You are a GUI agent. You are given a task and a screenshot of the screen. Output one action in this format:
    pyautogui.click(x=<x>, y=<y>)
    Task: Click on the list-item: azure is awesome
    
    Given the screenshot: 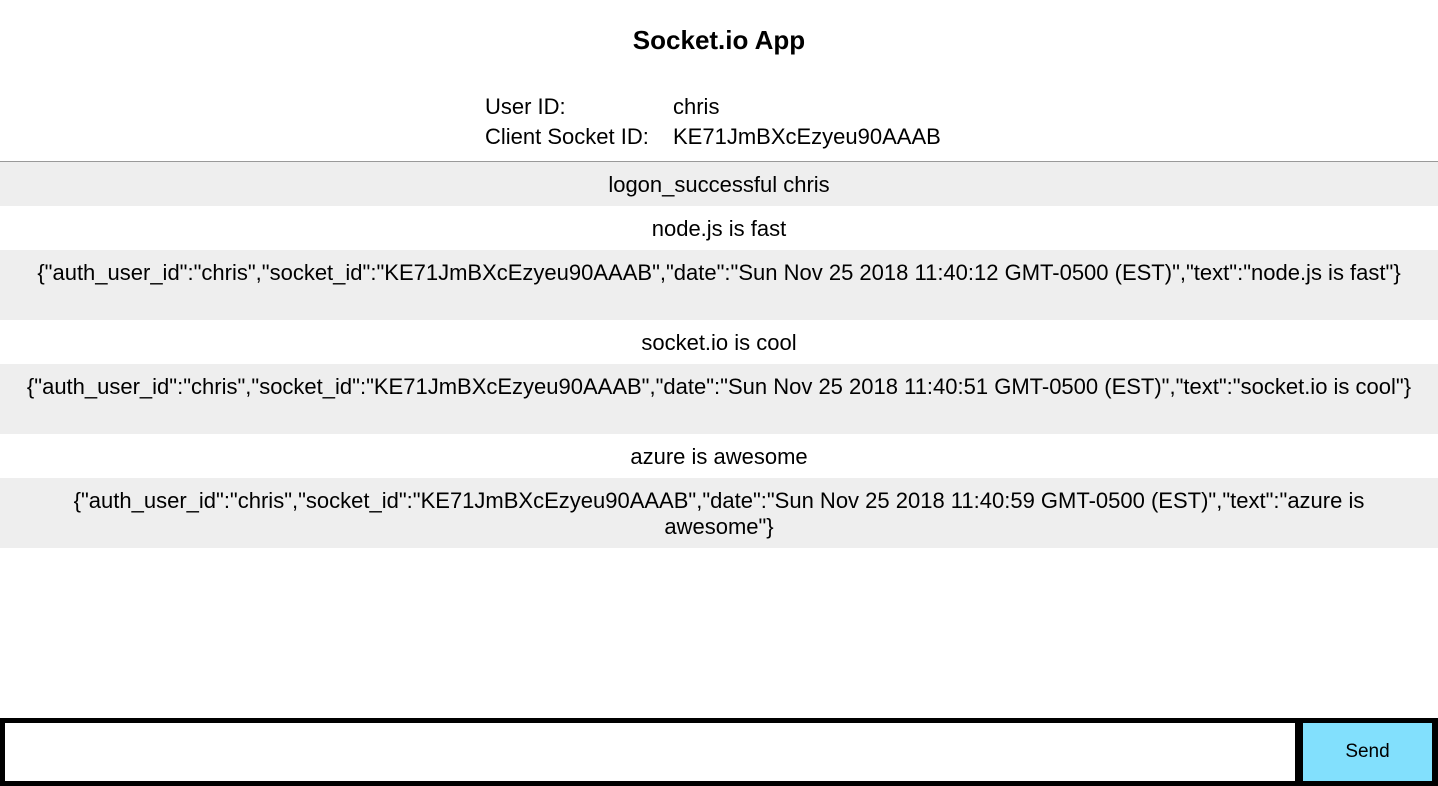 What is the action you would take?
    pyautogui.click(x=719, y=456)
    